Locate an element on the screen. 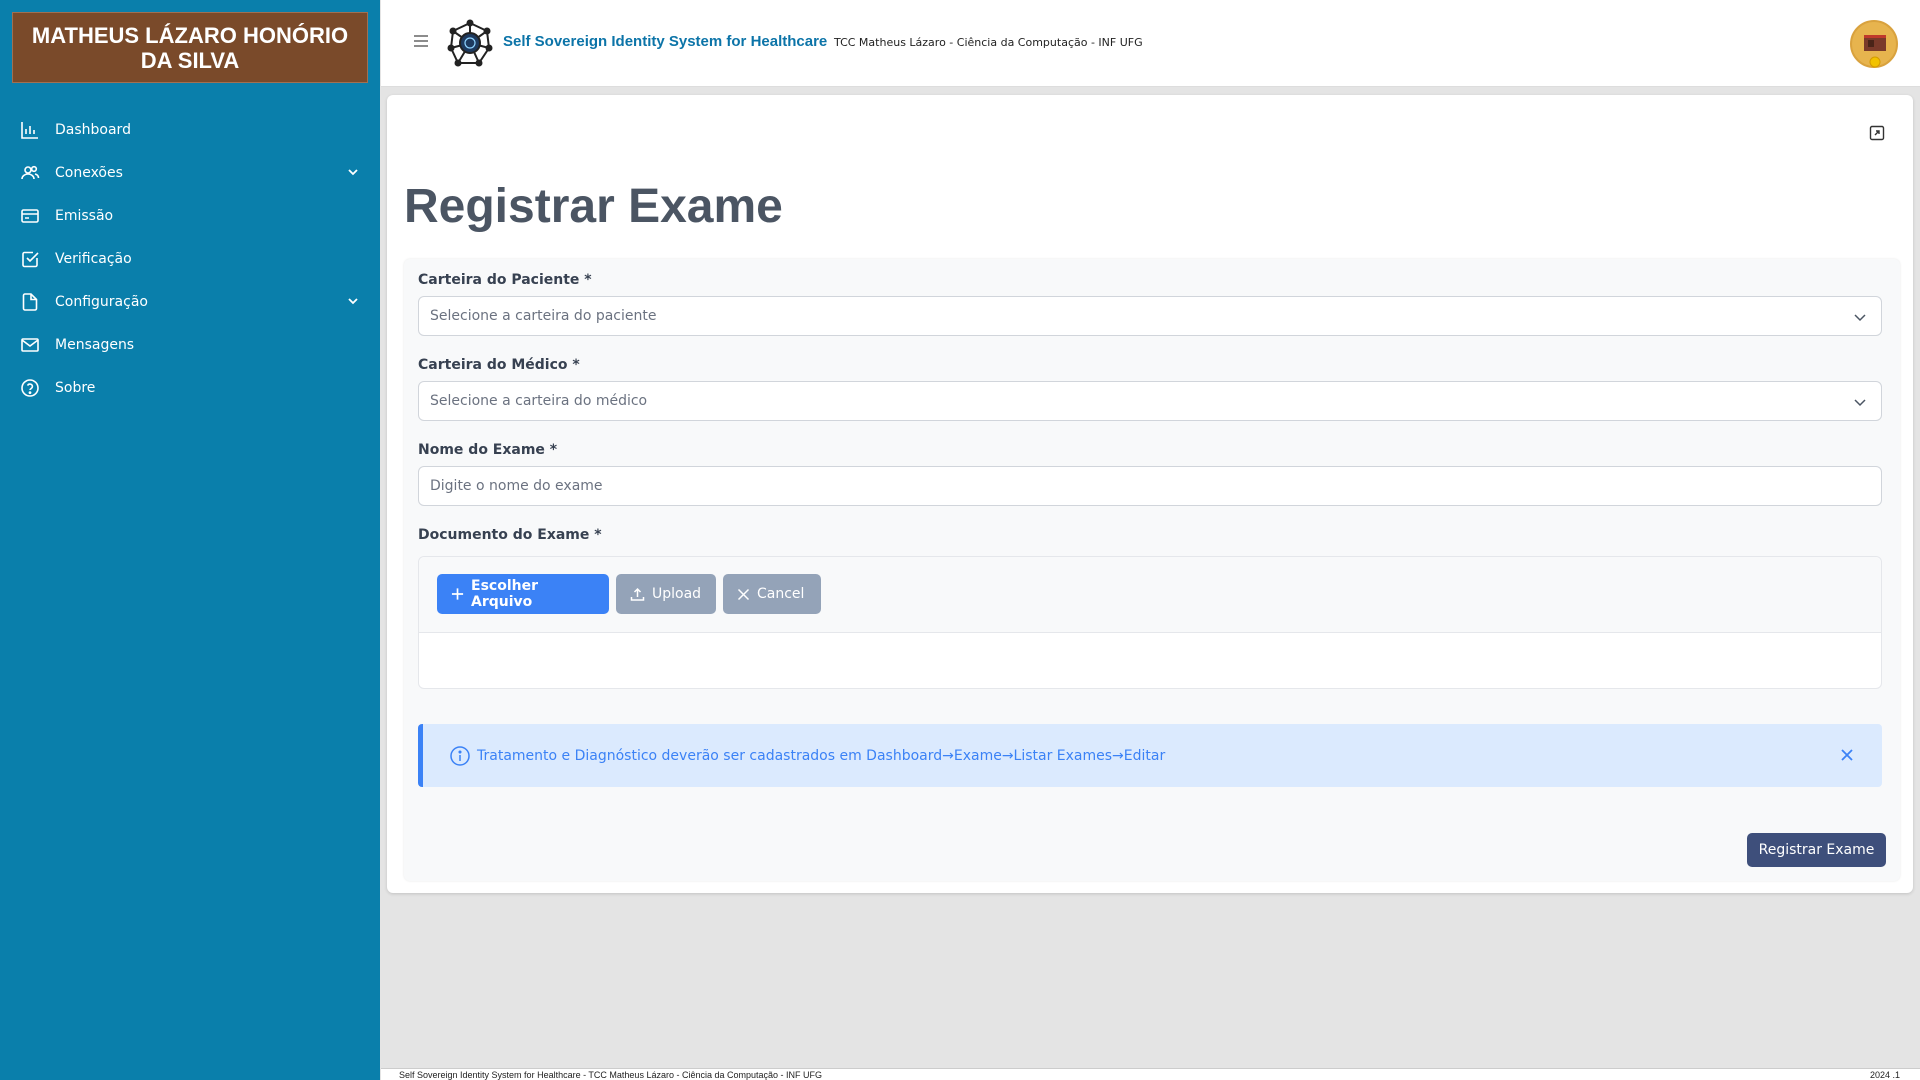 The width and height of the screenshot is (1920, 1080). bar-chart-icon is located at coordinates (30, 130).